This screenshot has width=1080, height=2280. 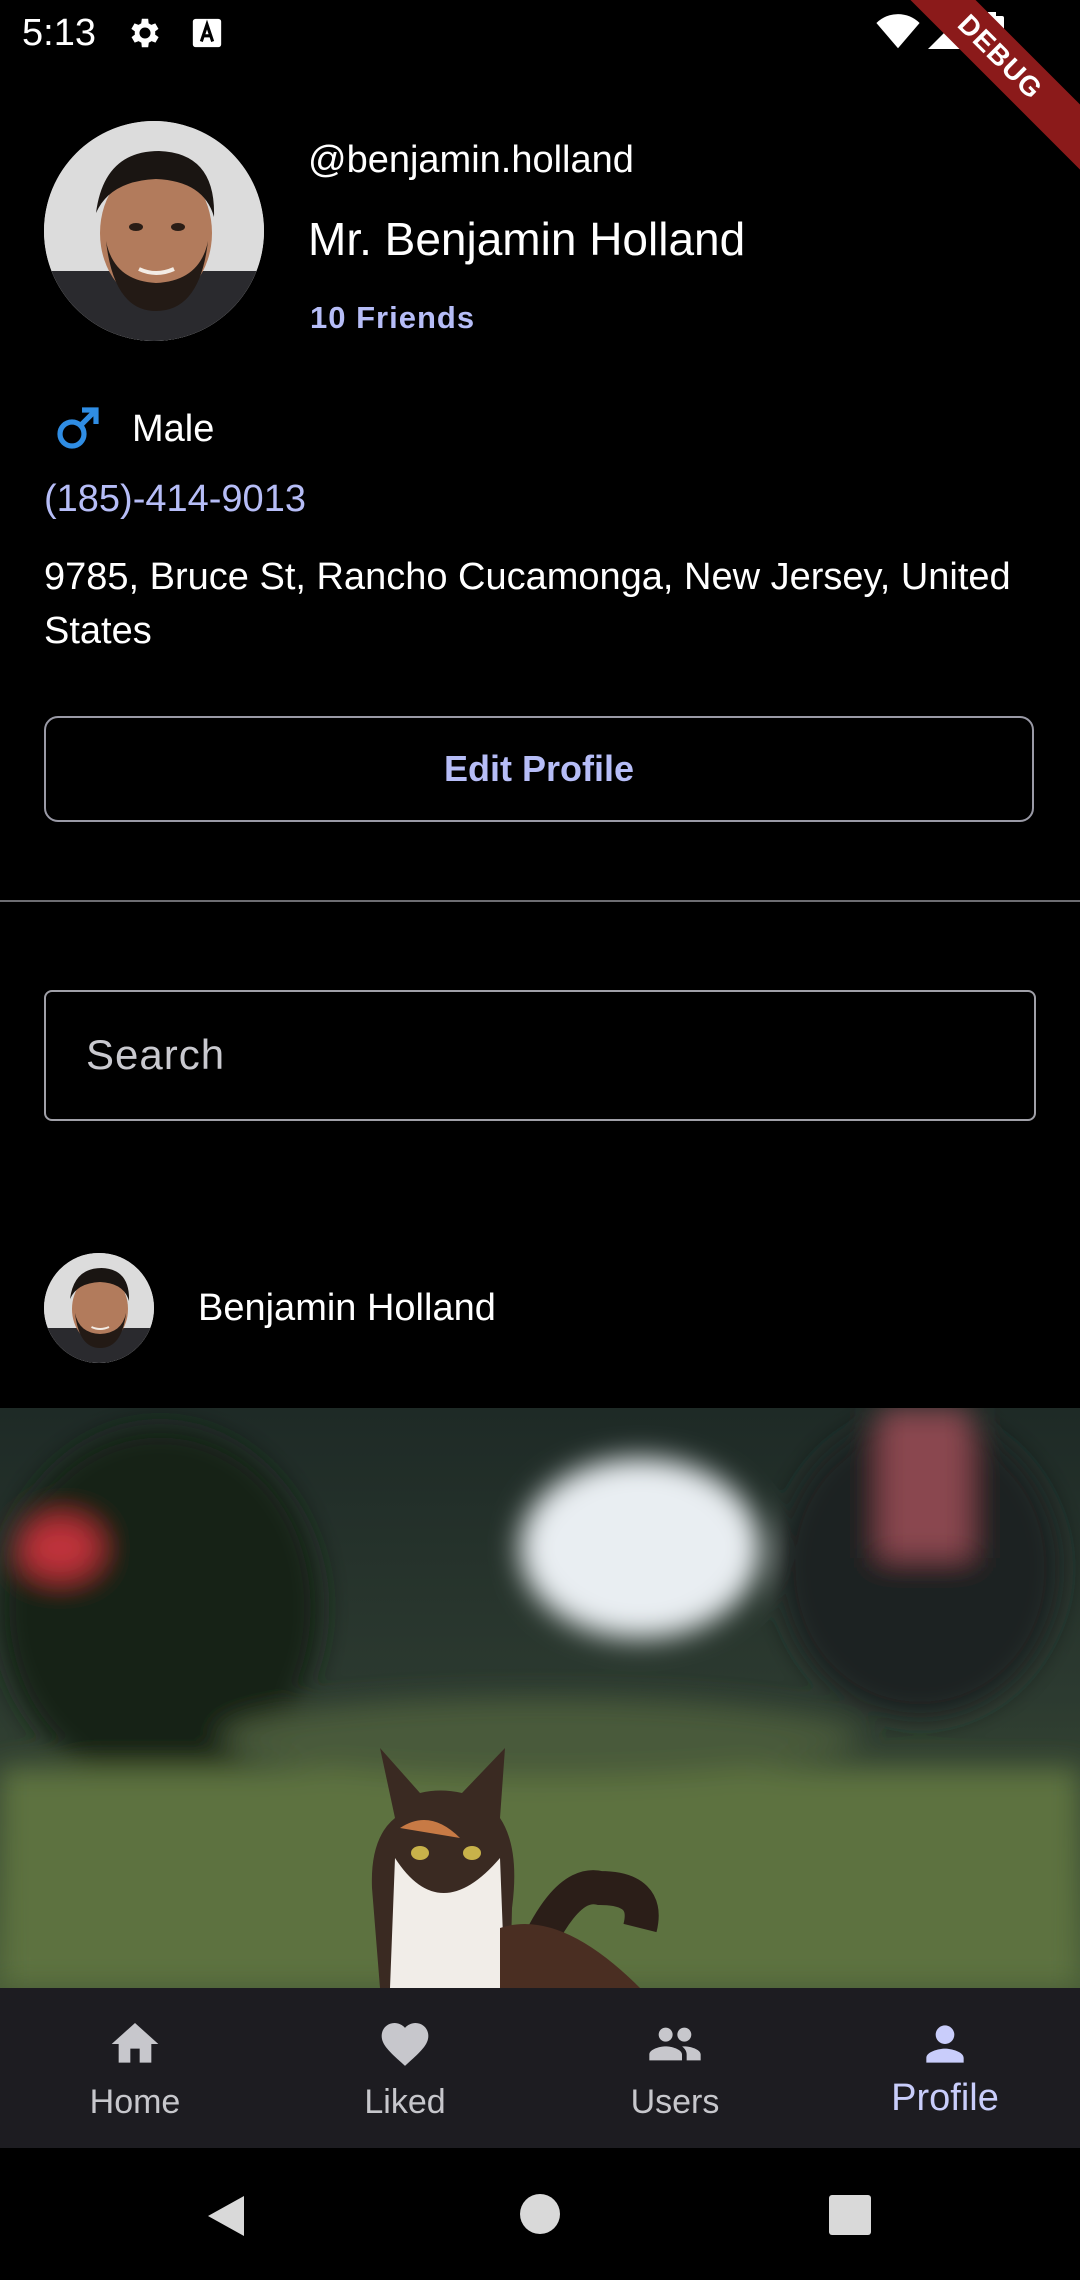 What do you see at coordinates (347, 1308) in the screenshot?
I see `post-author-name: Benjamin Holland` at bounding box center [347, 1308].